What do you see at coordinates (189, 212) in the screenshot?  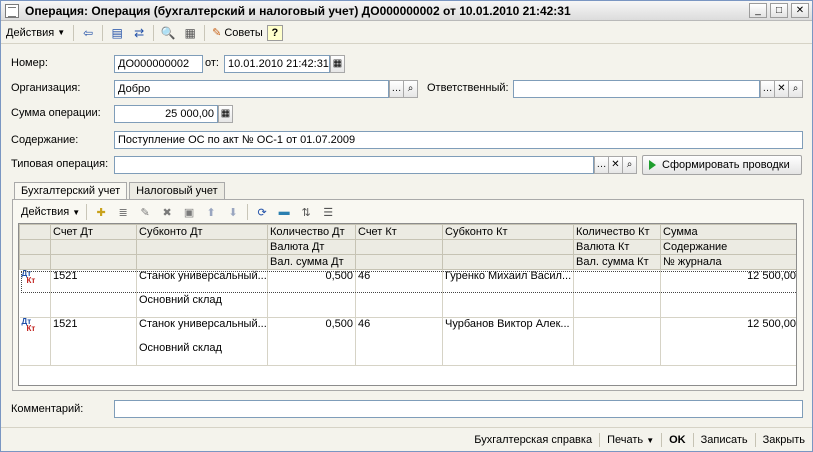 I see `end-edit-icon: ▣` at bounding box center [189, 212].